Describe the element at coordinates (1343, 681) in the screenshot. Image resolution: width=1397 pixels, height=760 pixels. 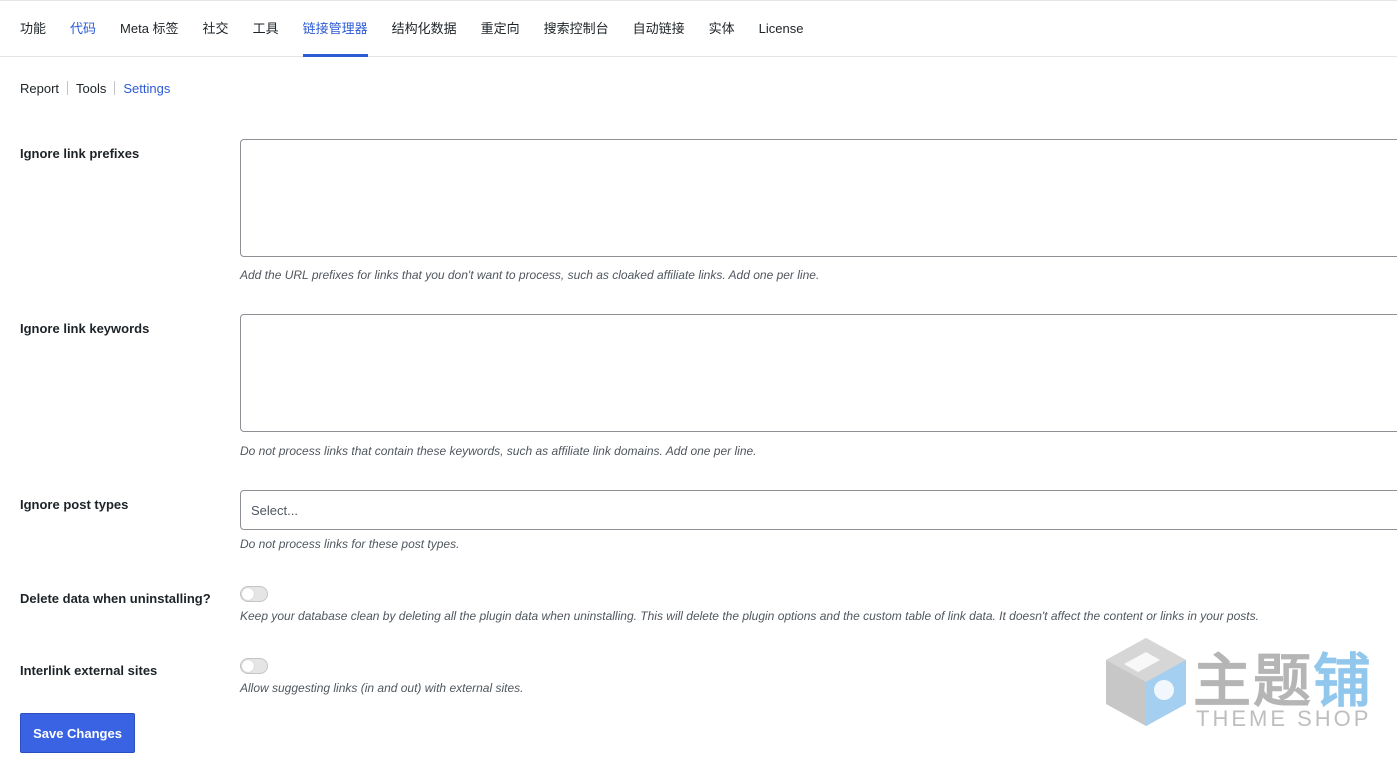
I see `watermark-cn-accent: 铺` at that location.